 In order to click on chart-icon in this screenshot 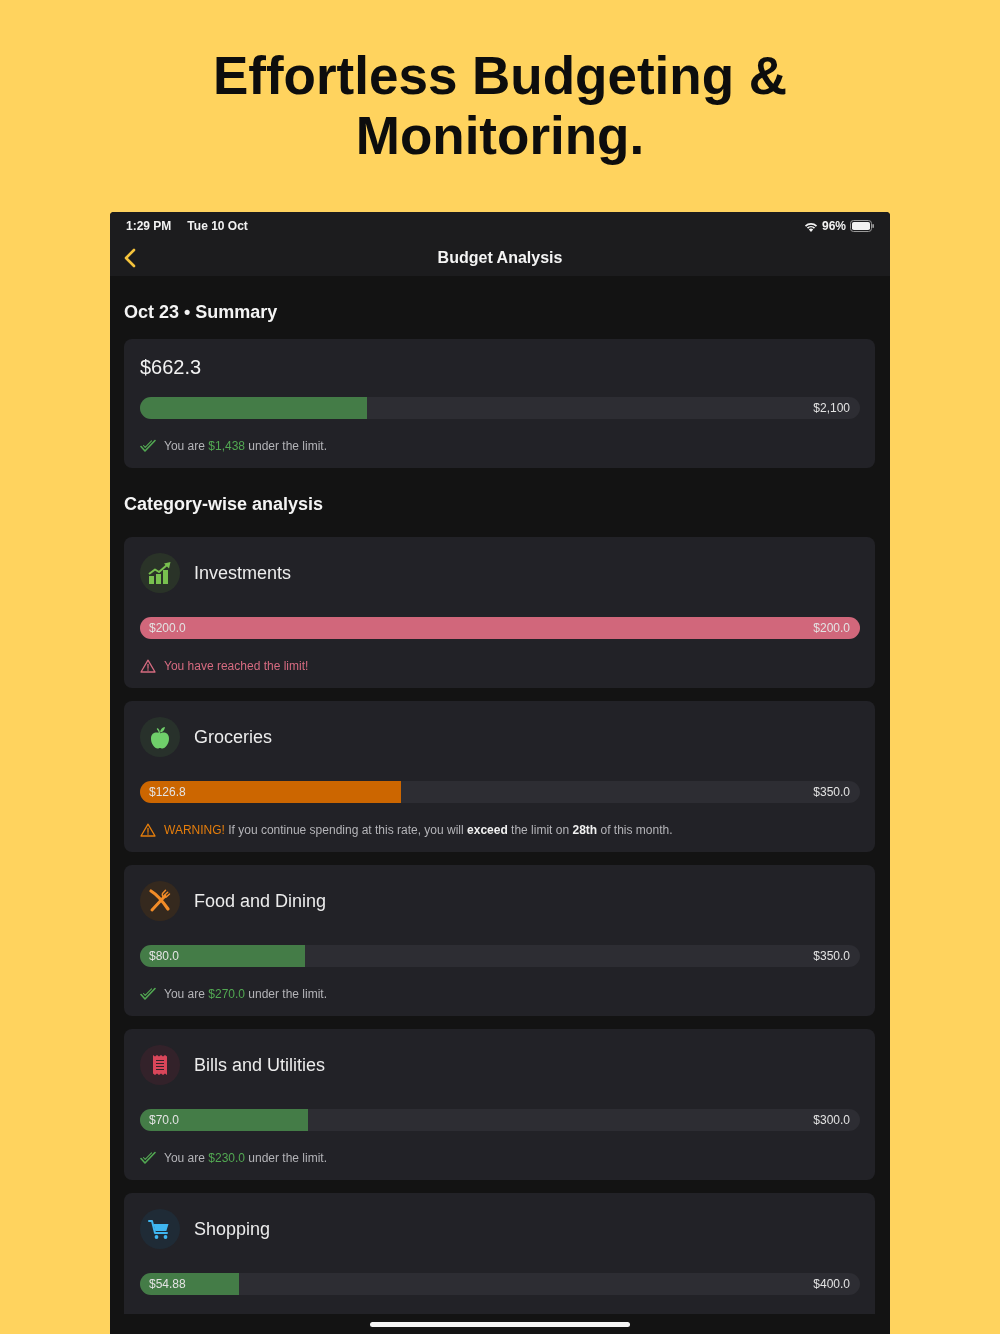, I will do `click(160, 573)`.